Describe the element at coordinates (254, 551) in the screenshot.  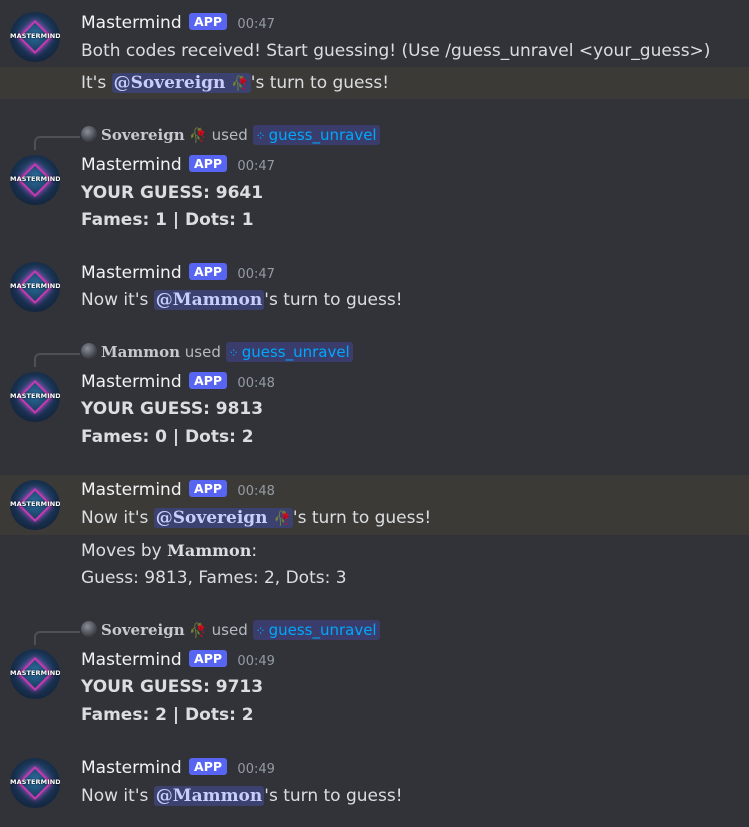
I see `moves-suffix: :` at that location.